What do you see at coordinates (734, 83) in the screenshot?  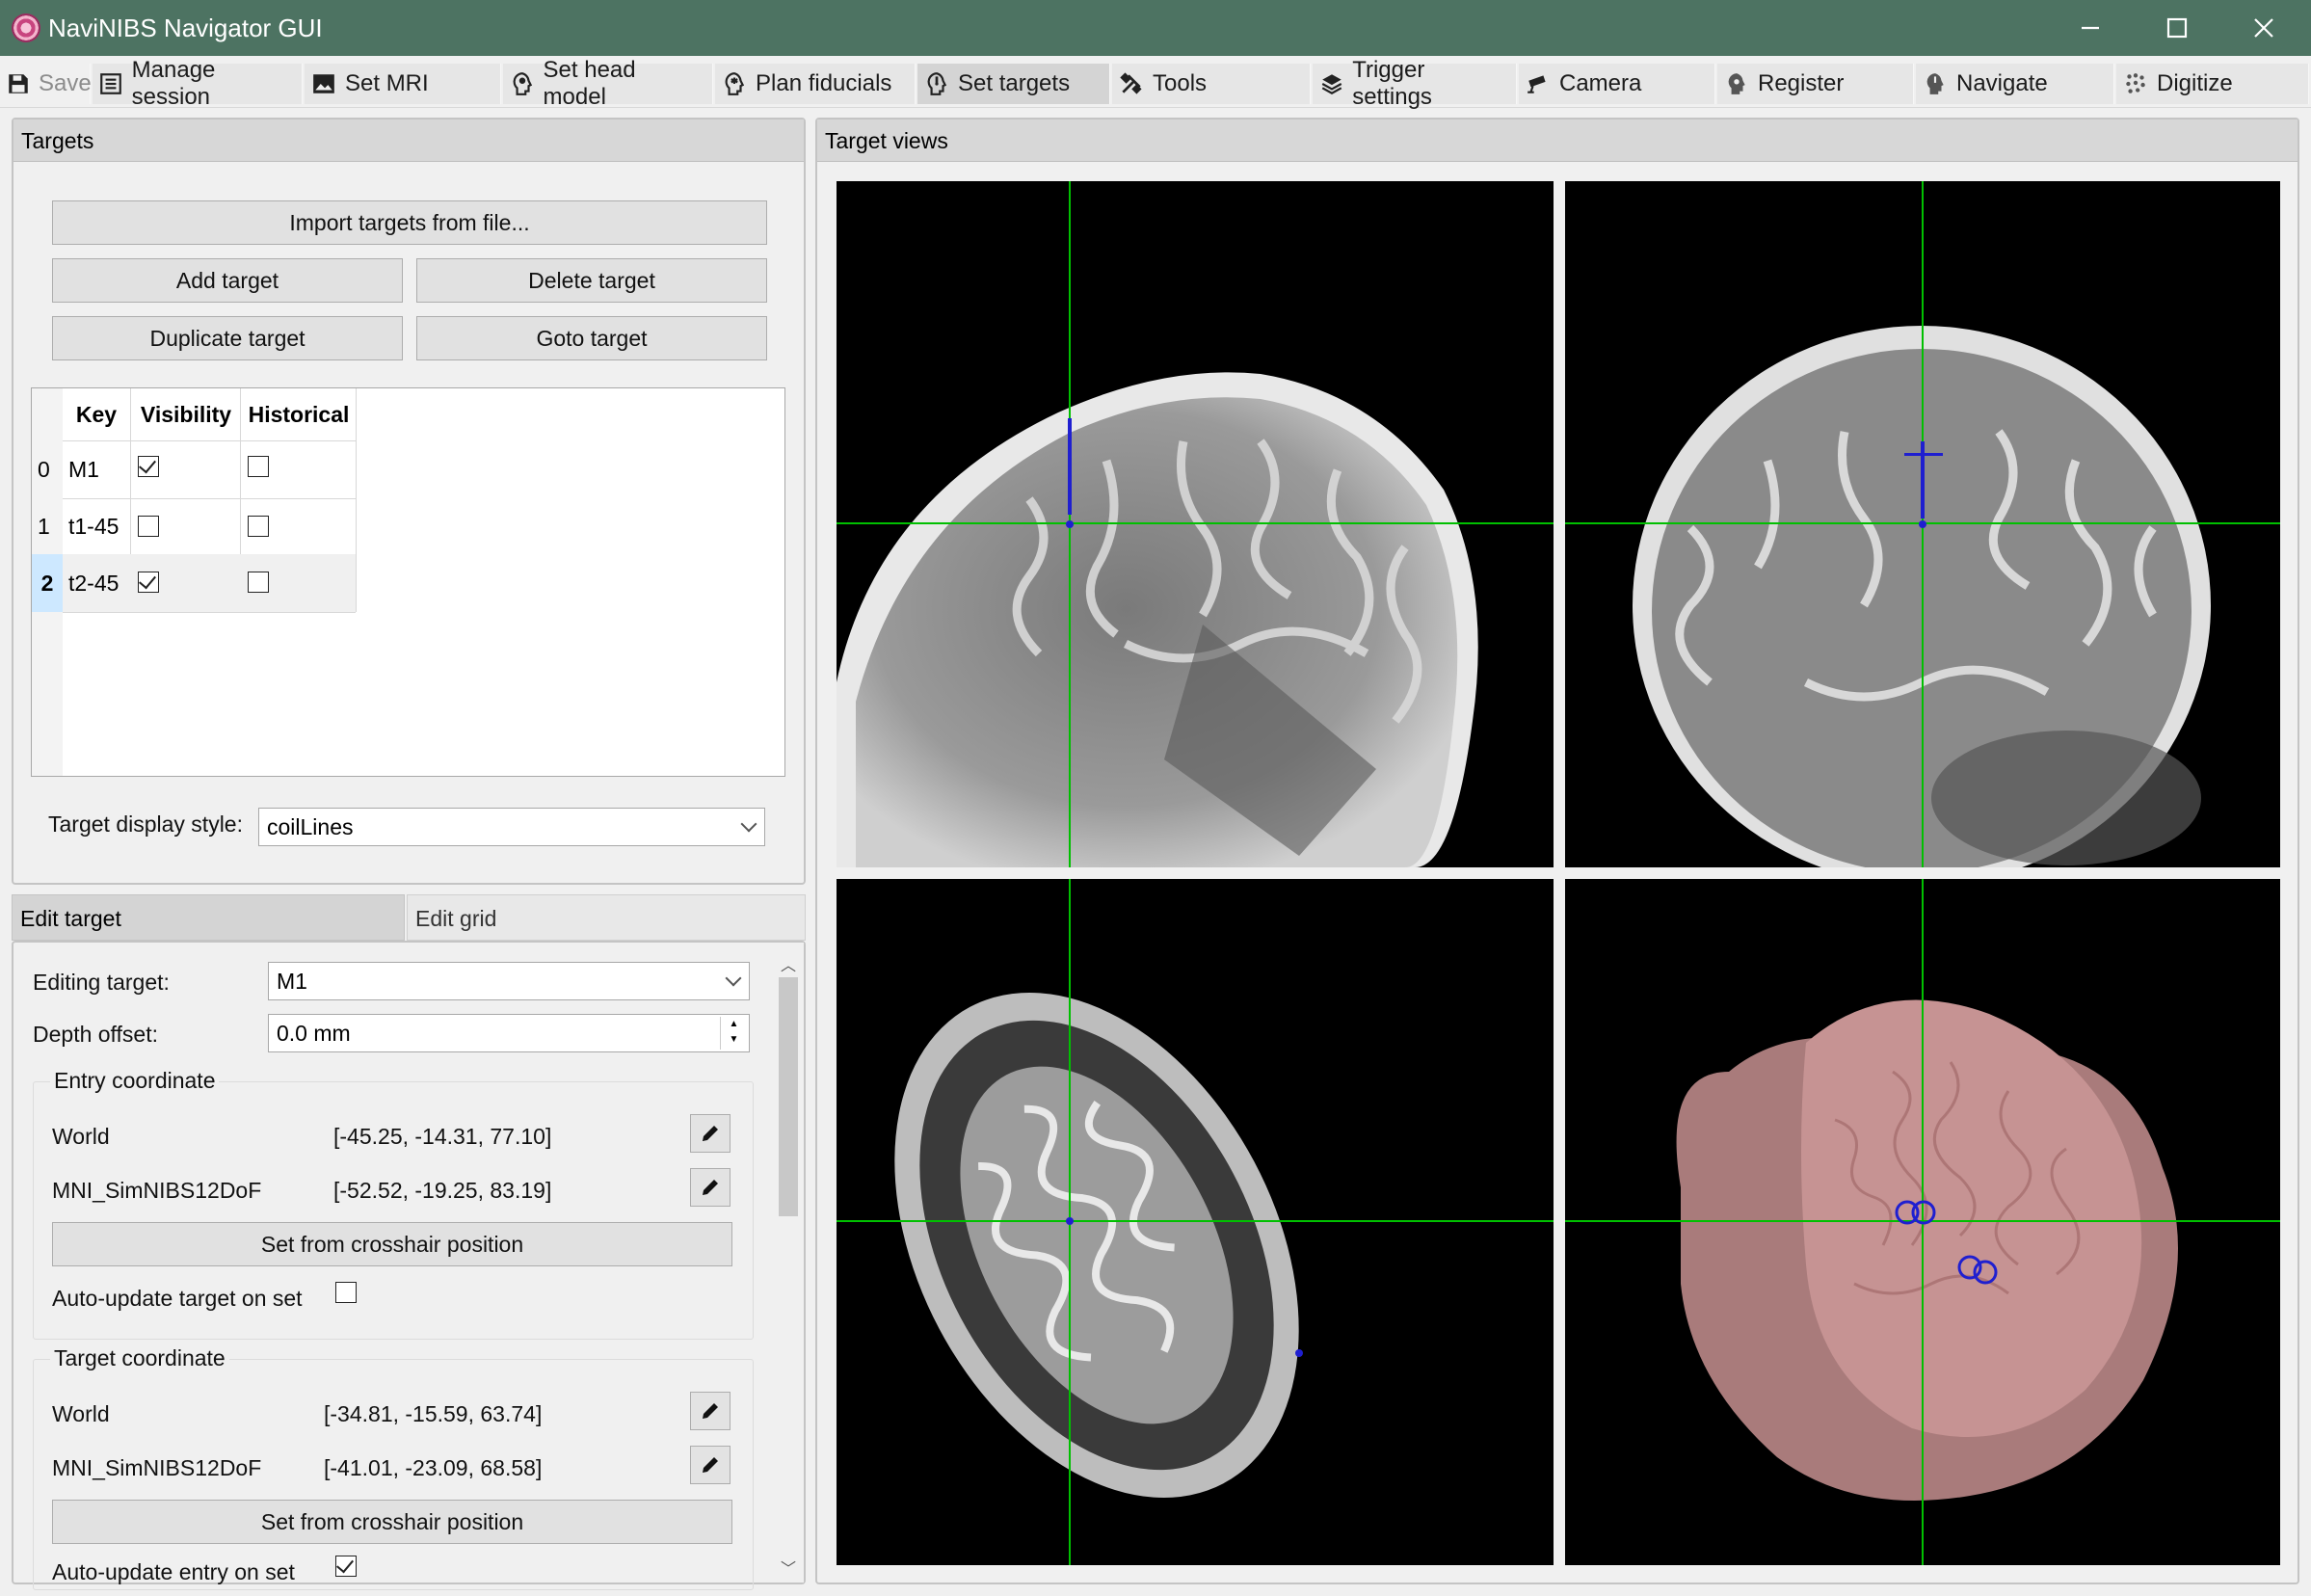 I see `head-asterisk-icon` at bounding box center [734, 83].